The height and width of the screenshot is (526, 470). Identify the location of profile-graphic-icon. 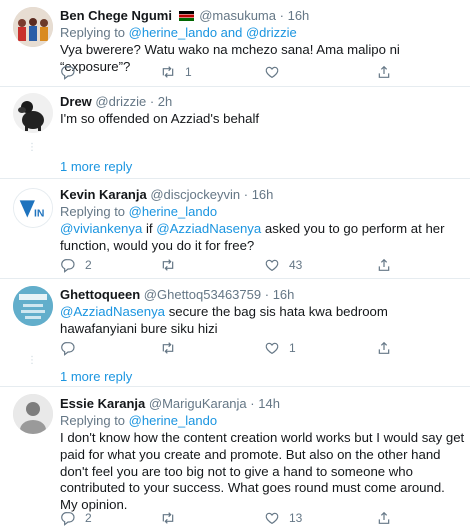
(33, 306).